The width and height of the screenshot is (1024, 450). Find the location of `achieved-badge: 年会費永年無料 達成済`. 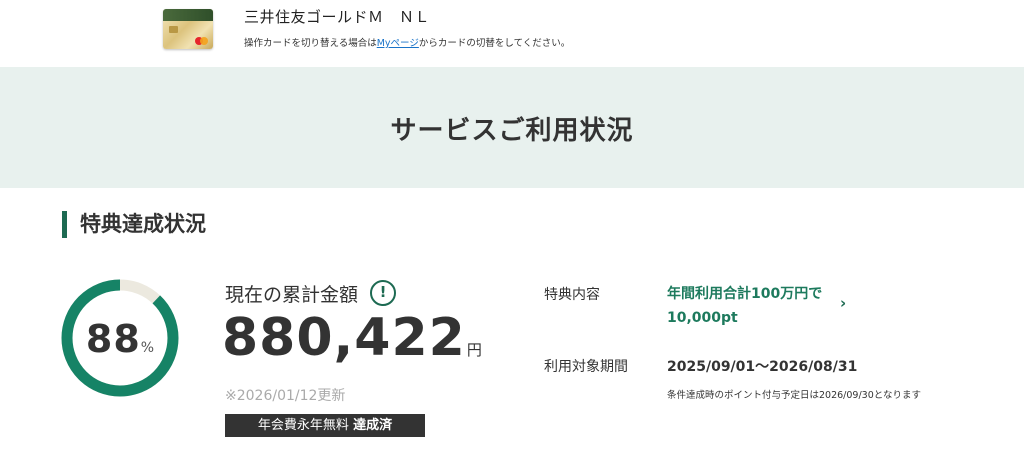

achieved-badge: 年会費永年無料 達成済 is located at coordinates (325, 425).